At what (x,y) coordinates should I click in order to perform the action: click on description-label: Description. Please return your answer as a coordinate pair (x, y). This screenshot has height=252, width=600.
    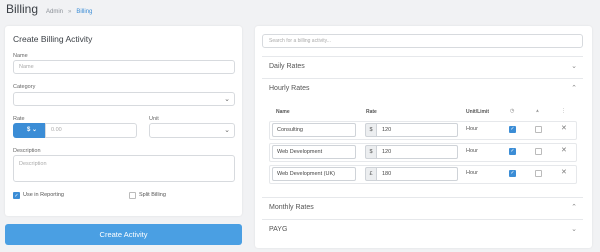
    Looking at the image, I should click on (27, 151).